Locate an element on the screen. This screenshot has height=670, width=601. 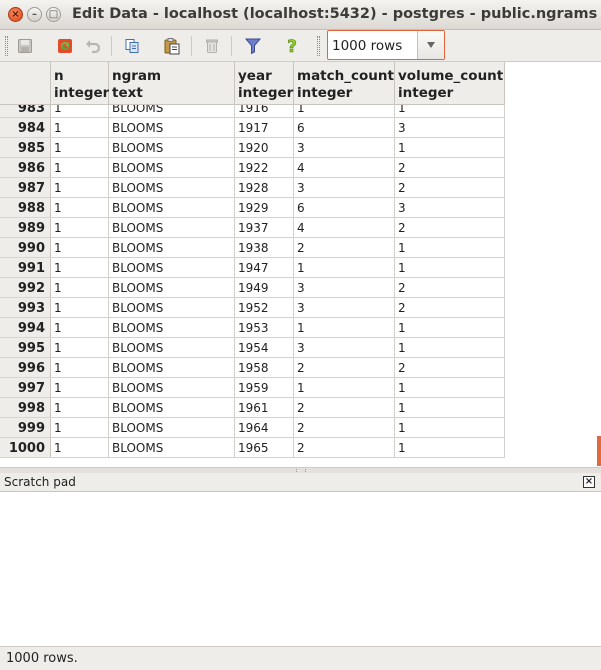
refresh-icon is located at coordinates (65, 46).